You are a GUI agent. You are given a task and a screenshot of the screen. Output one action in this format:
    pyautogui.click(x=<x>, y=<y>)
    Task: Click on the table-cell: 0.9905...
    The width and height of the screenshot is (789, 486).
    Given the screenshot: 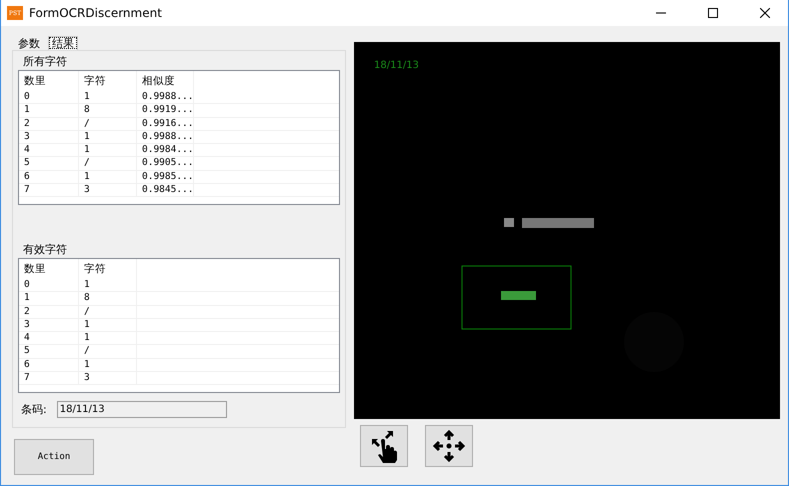 What is the action you would take?
    pyautogui.click(x=165, y=163)
    